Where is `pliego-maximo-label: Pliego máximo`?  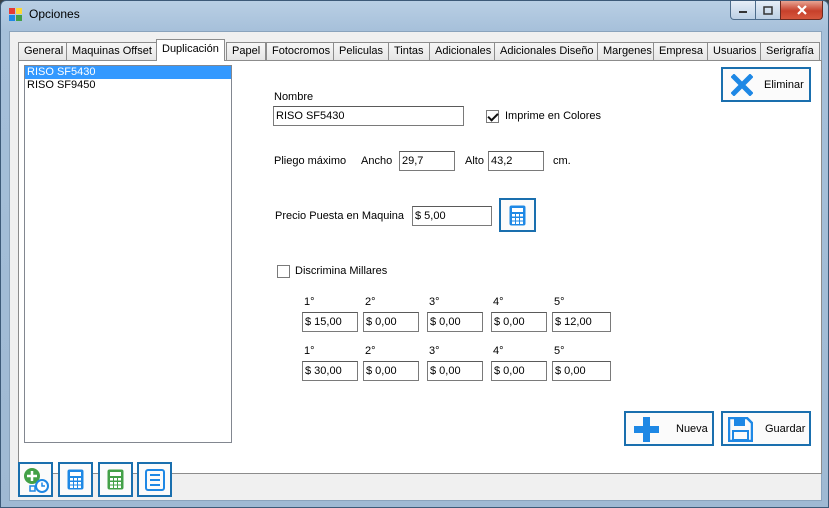 pliego-maximo-label: Pliego máximo is located at coordinates (310, 161).